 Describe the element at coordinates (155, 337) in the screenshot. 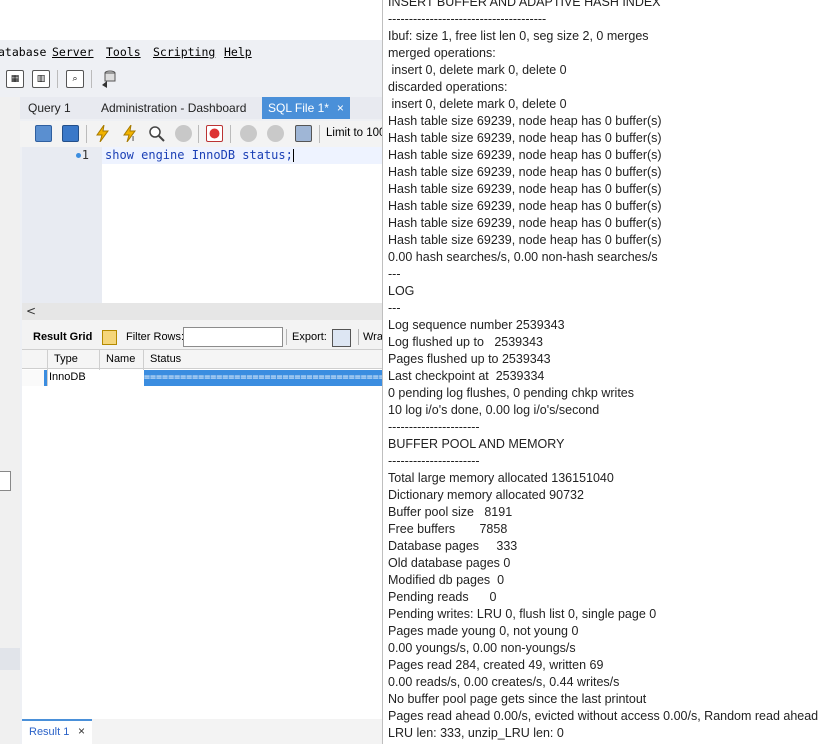

I see `filter-rows-label: Filter Rows:` at that location.